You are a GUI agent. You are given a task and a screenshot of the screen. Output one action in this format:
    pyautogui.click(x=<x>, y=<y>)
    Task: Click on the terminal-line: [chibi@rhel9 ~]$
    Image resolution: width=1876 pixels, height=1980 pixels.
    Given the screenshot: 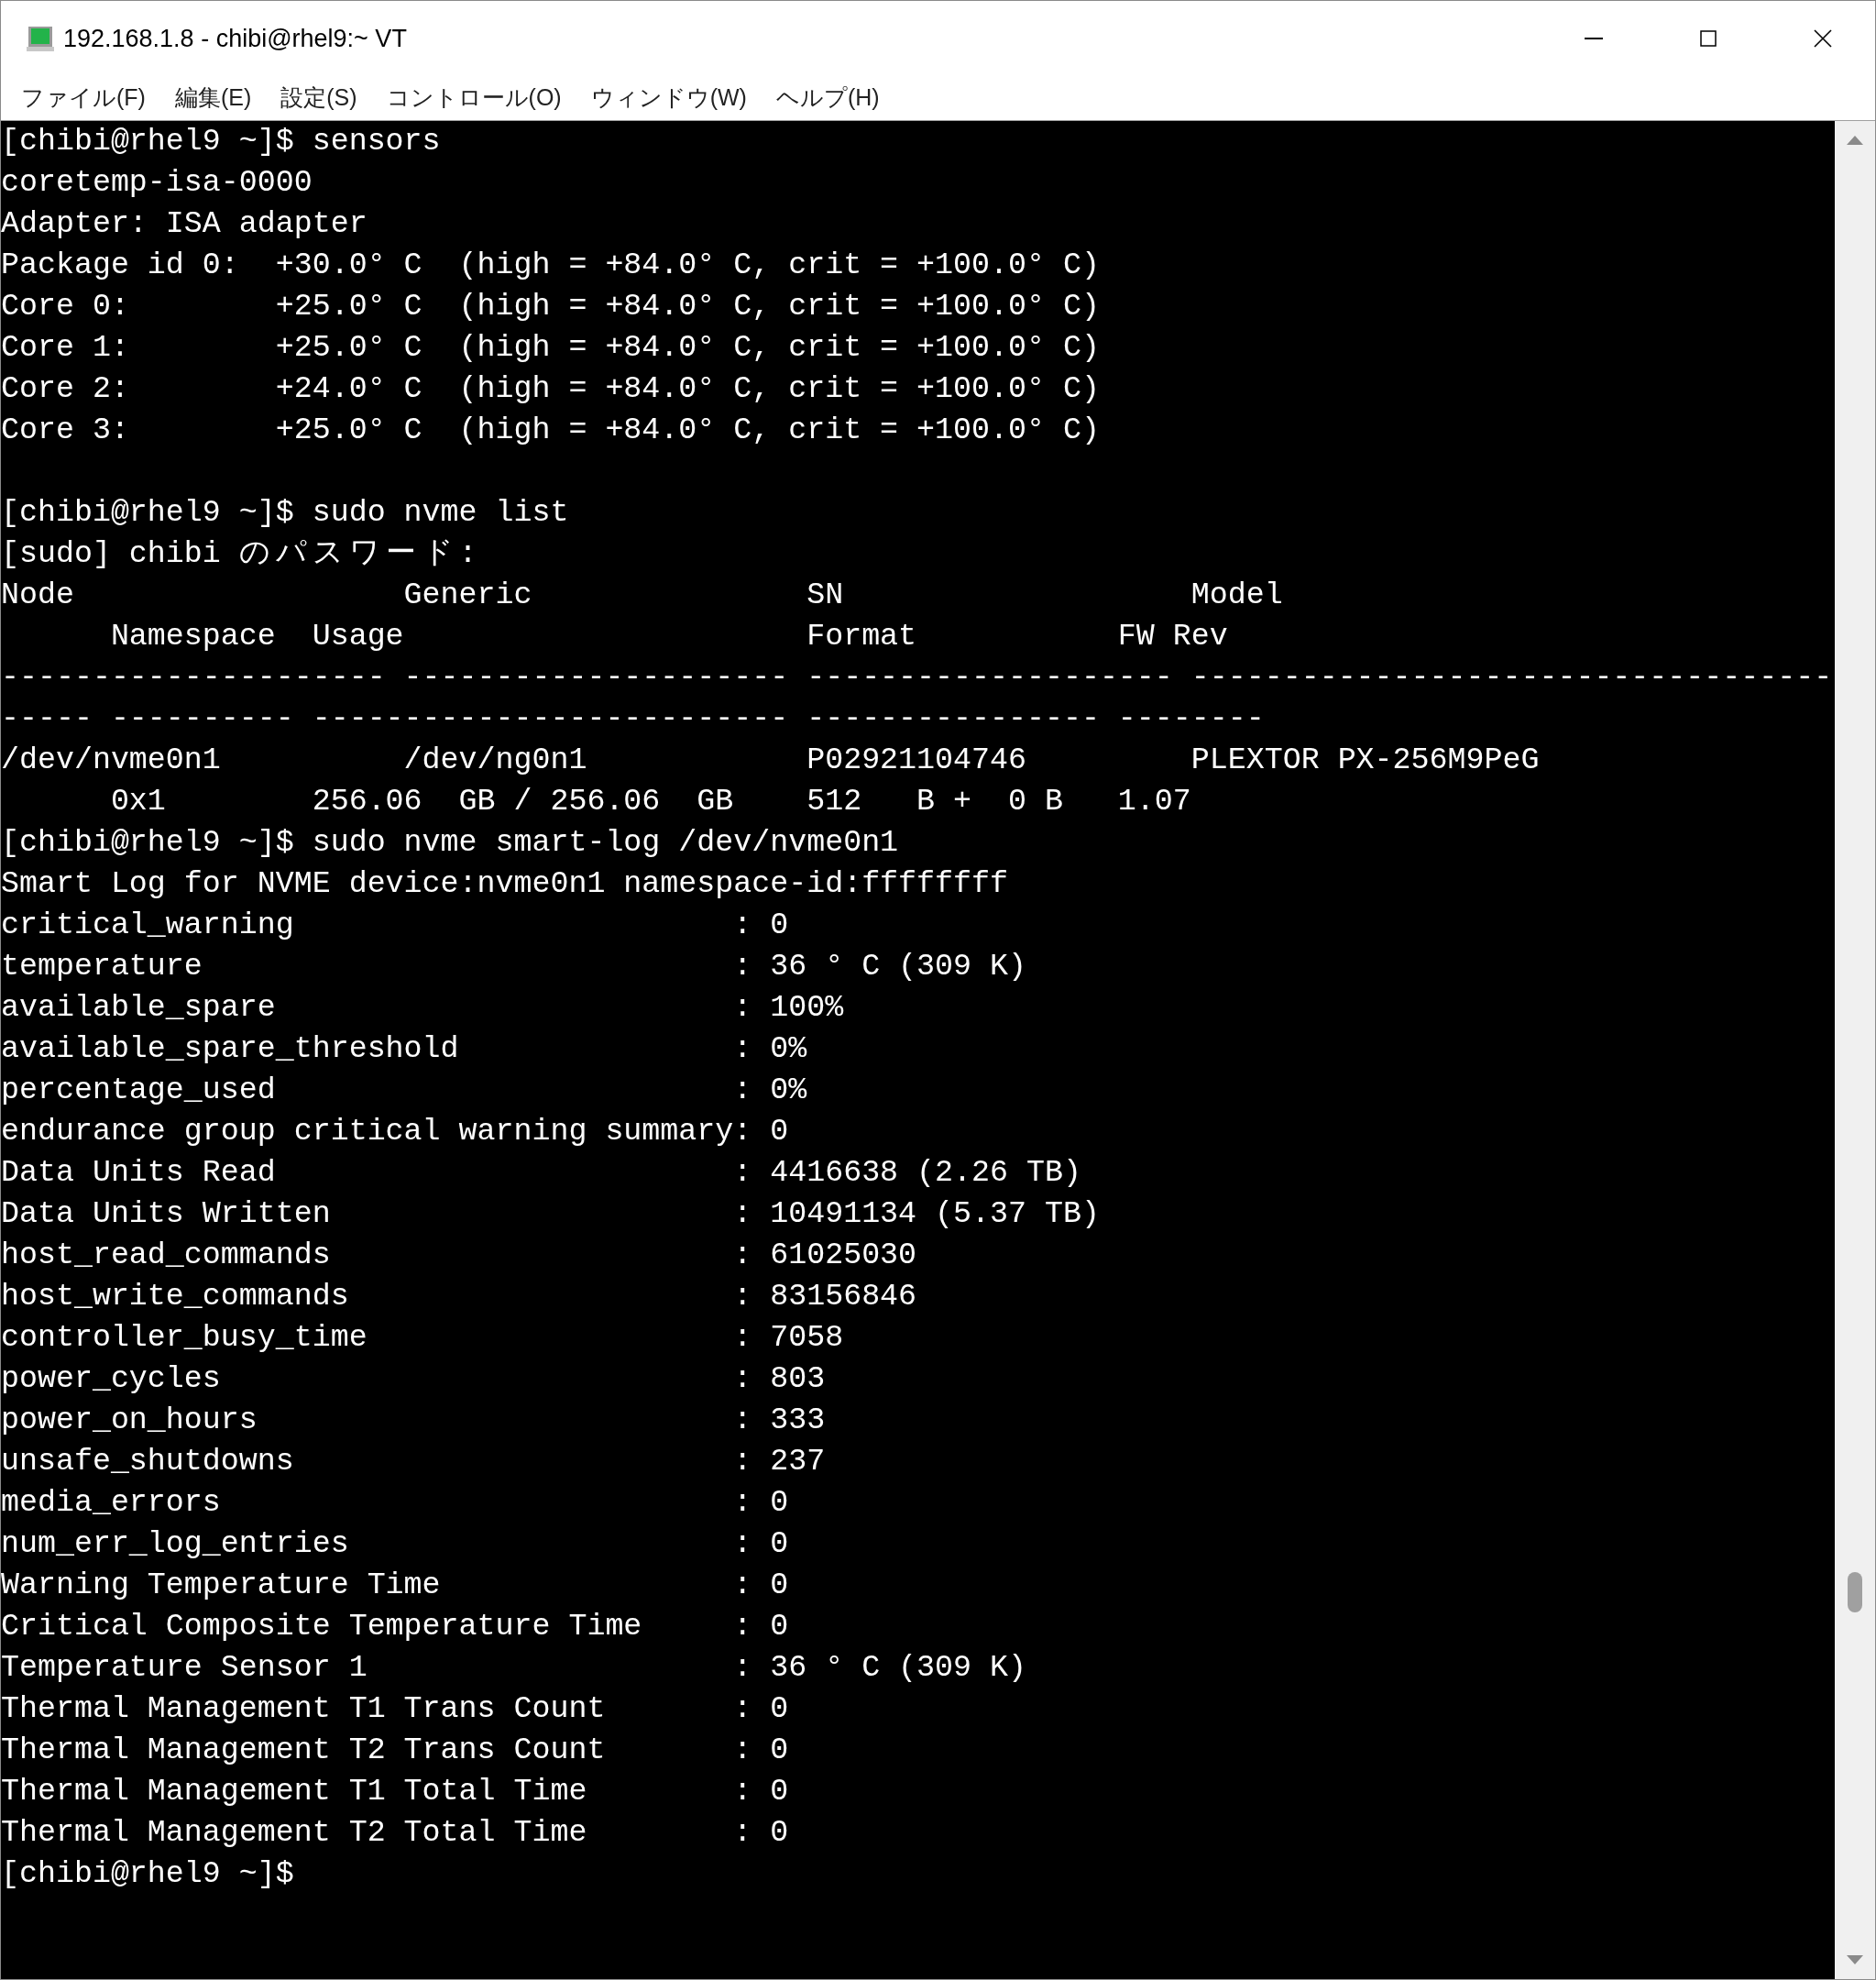 What is the action you would take?
    pyautogui.click(x=147, y=1873)
    